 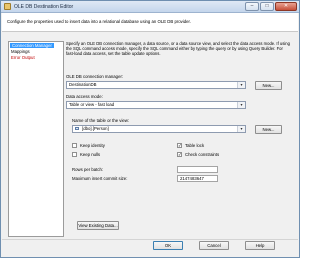 I want to click on keep-nulls-checkbox, so click(x=74, y=154).